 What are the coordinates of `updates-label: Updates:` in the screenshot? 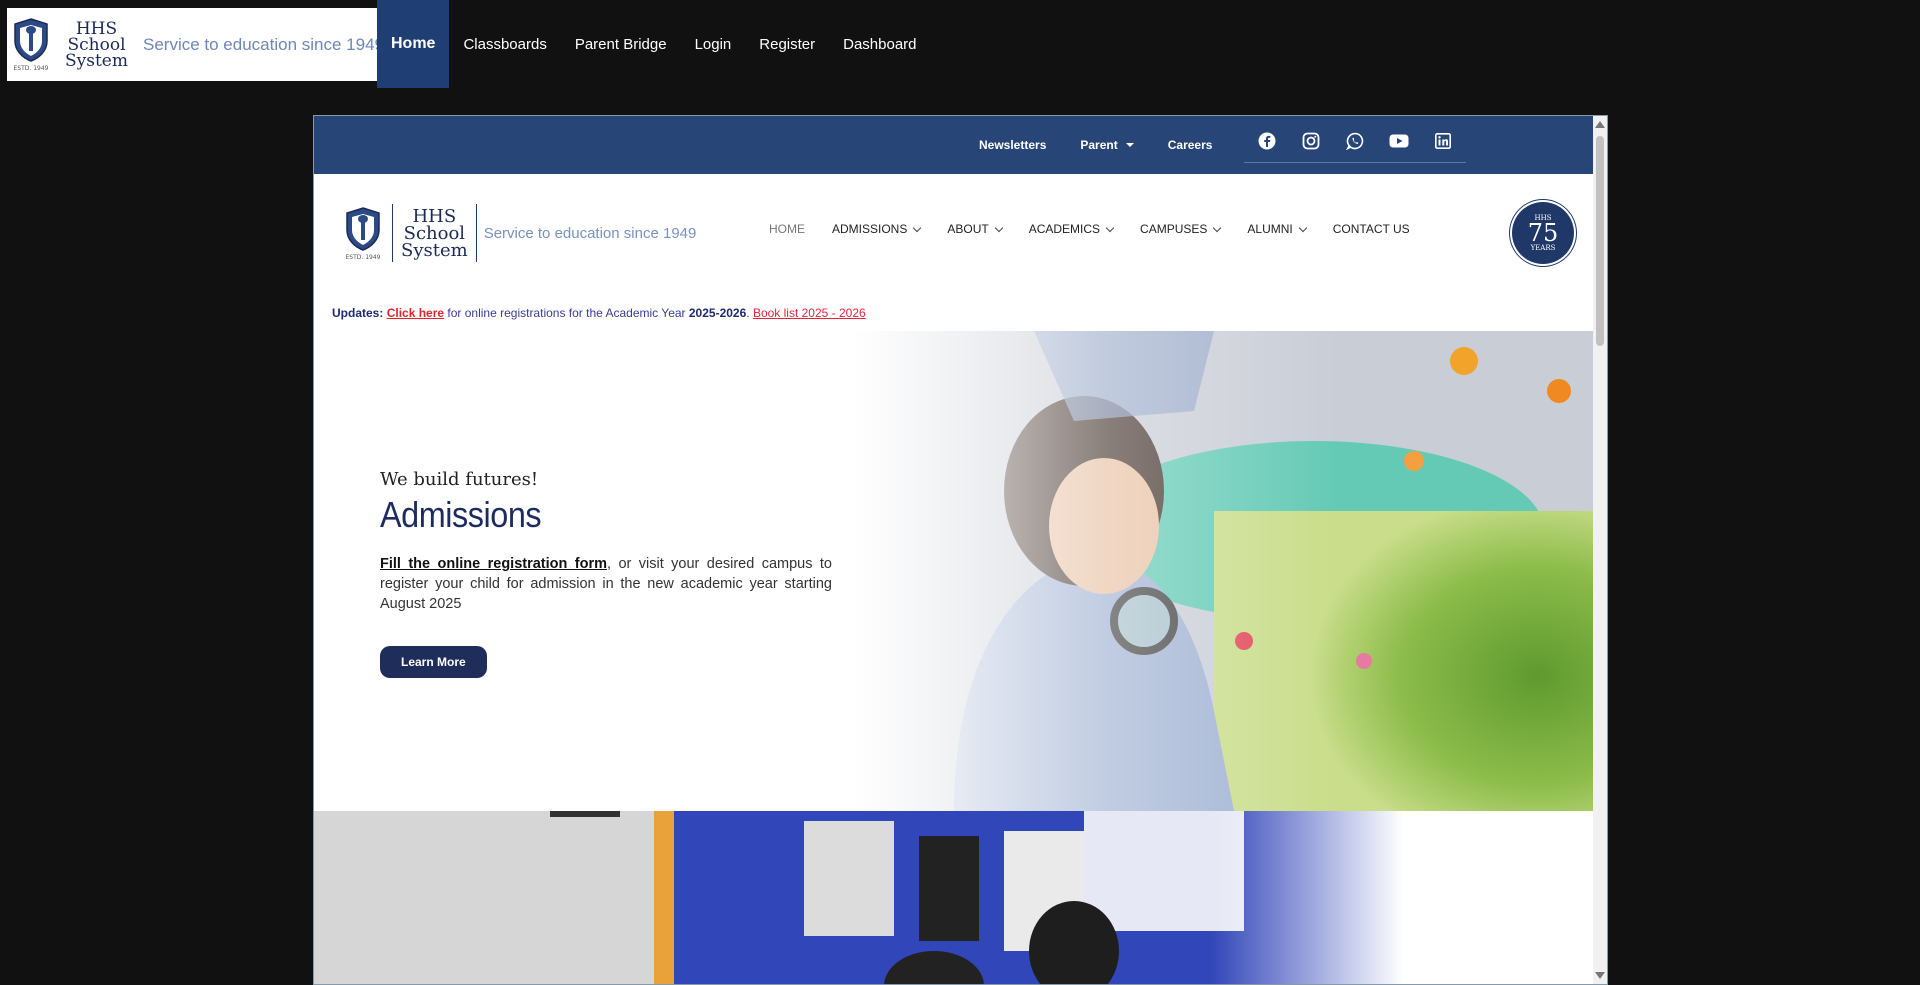 It's located at (358, 313).